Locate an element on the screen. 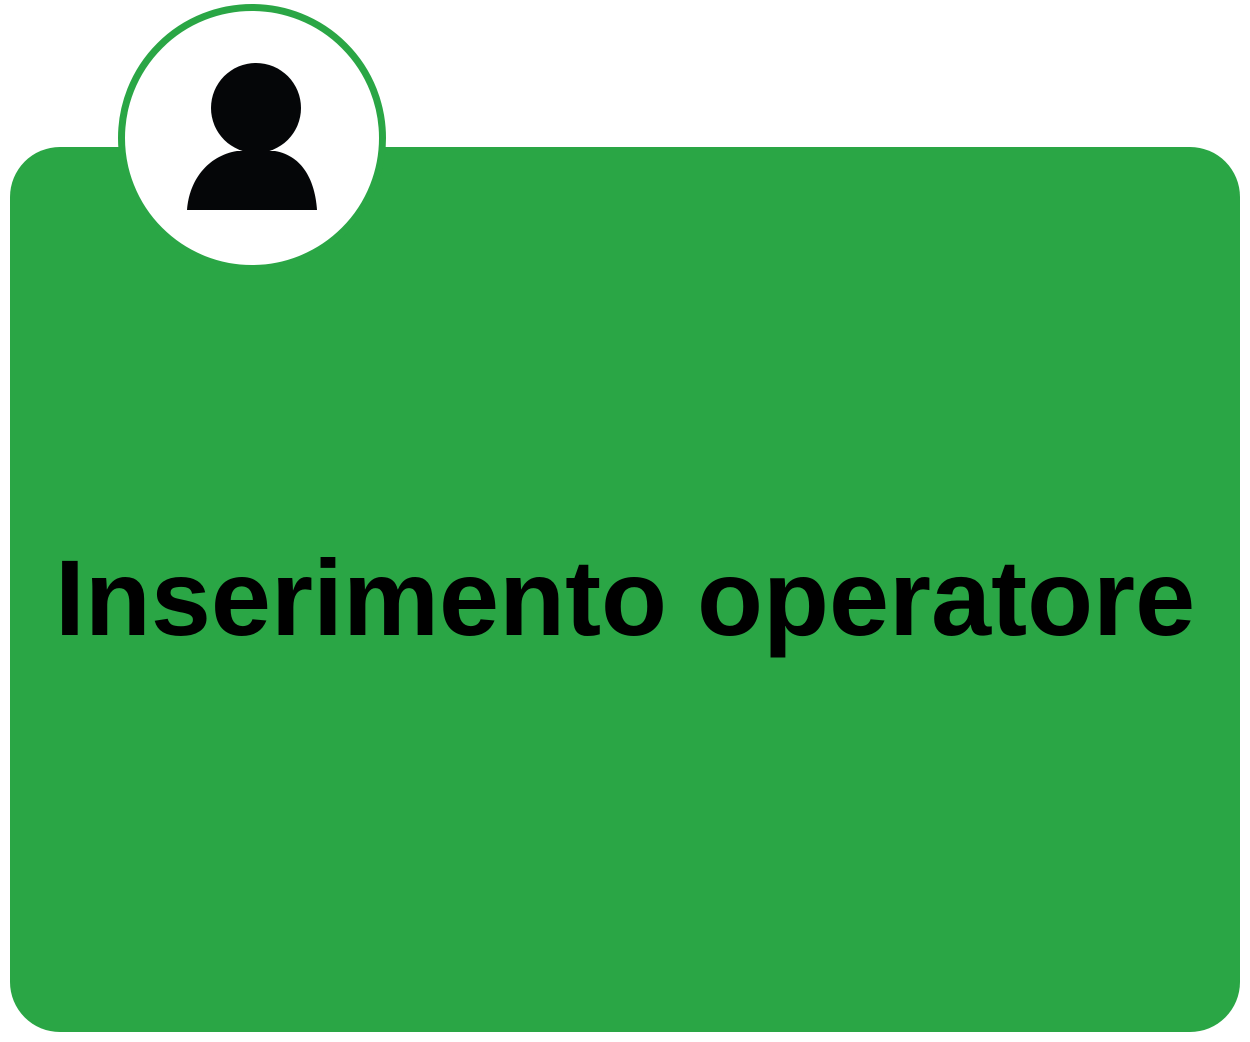 The width and height of the screenshot is (1250, 1042). avatar is located at coordinates (252, 138).